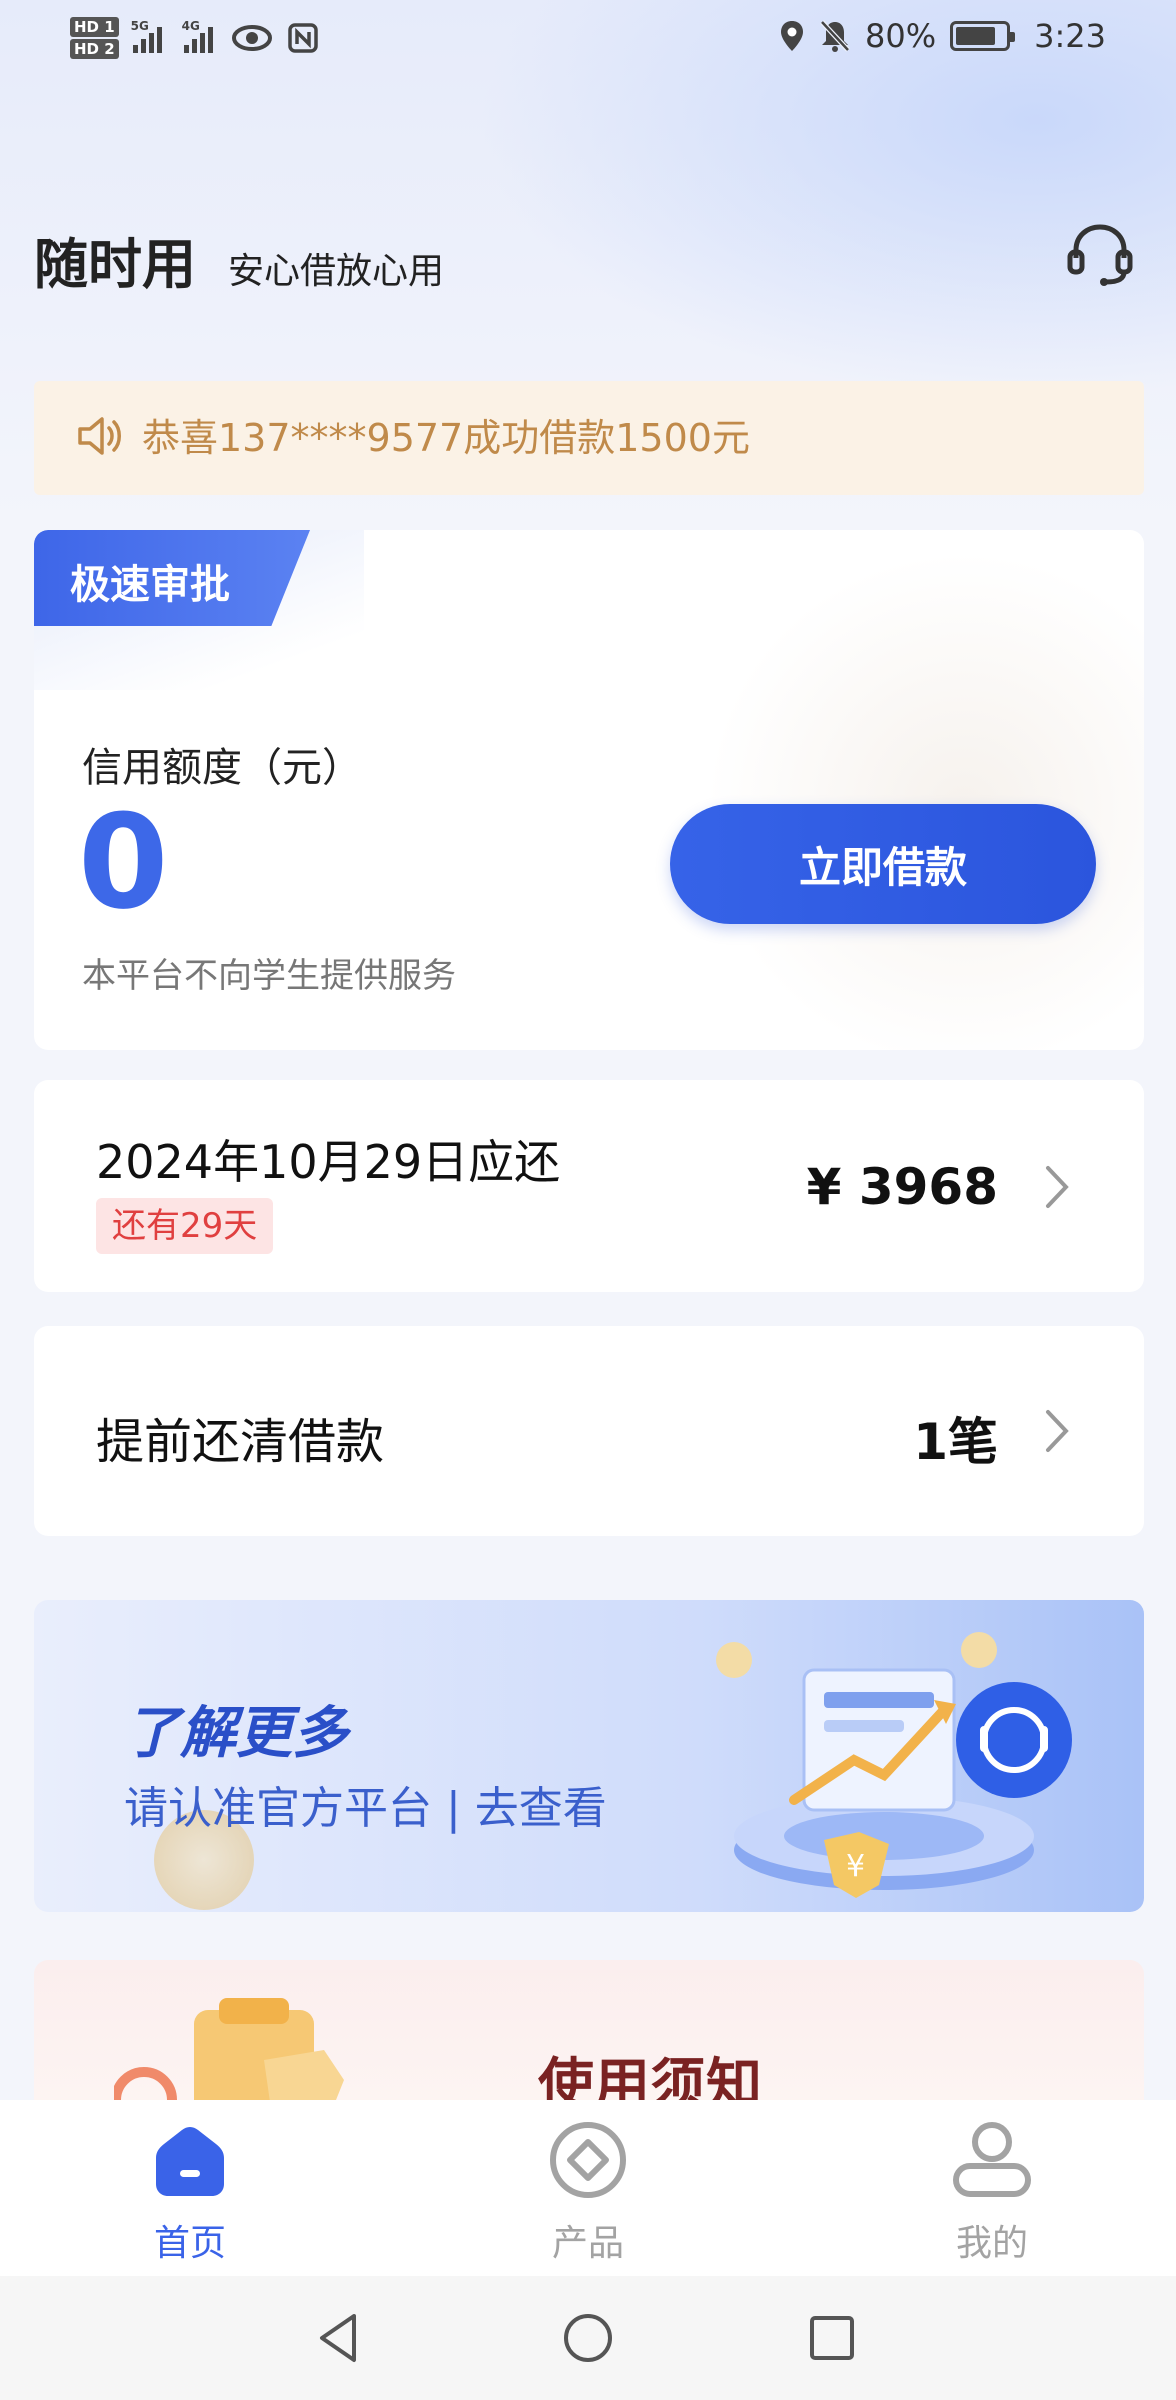 The height and width of the screenshot is (2400, 1176). I want to click on fast-approval-label: 极速审批, so click(150, 585).